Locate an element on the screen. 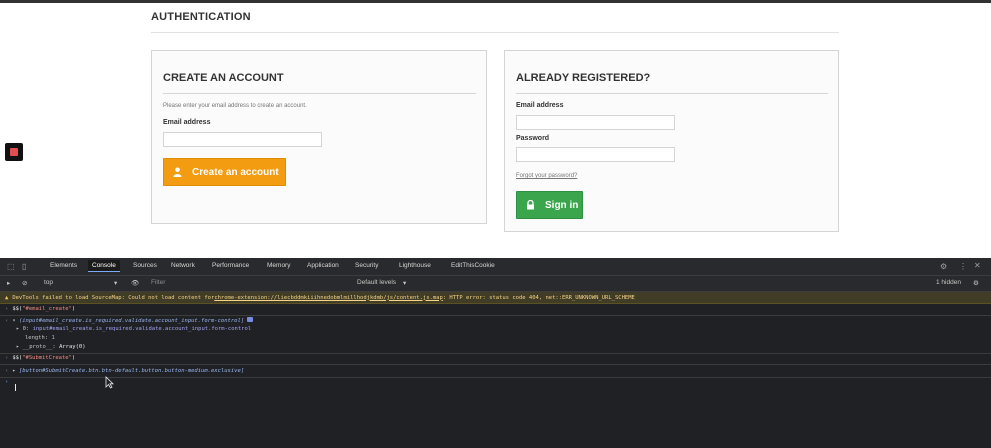 The height and width of the screenshot is (448, 991). console-input-line: › $$("#SubmitCreate") is located at coordinates (40, 358).